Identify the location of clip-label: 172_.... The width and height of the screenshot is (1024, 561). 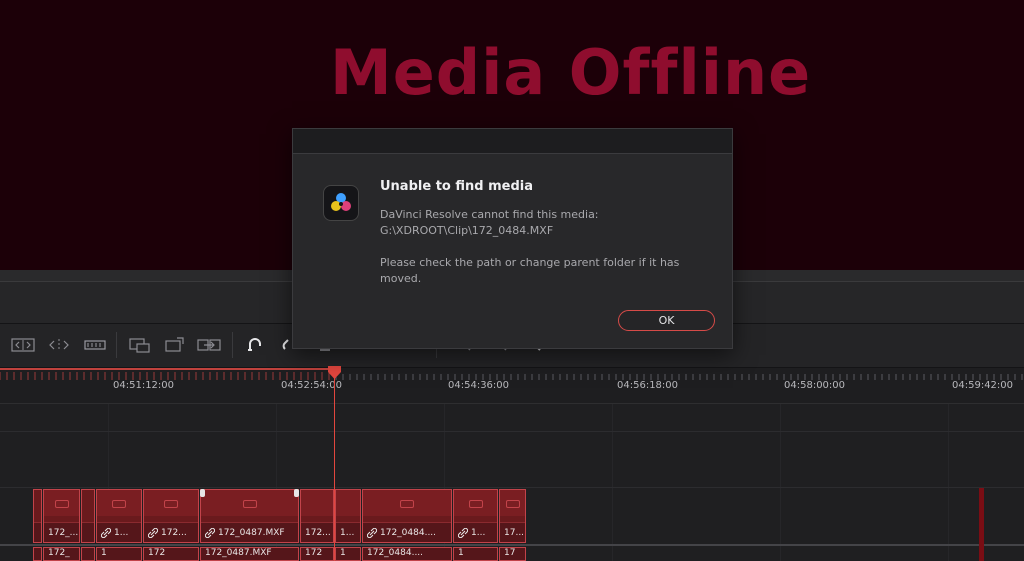
(61, 532).